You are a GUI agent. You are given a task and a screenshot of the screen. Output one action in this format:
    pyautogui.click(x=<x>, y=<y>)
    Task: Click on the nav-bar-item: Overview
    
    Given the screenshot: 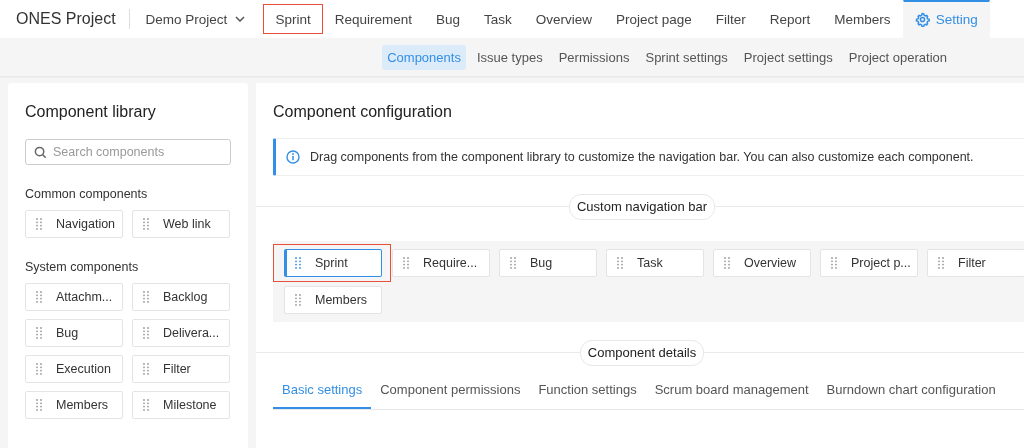 What is the action you would take?
    pyautogui.click(x=762, y=263)
    